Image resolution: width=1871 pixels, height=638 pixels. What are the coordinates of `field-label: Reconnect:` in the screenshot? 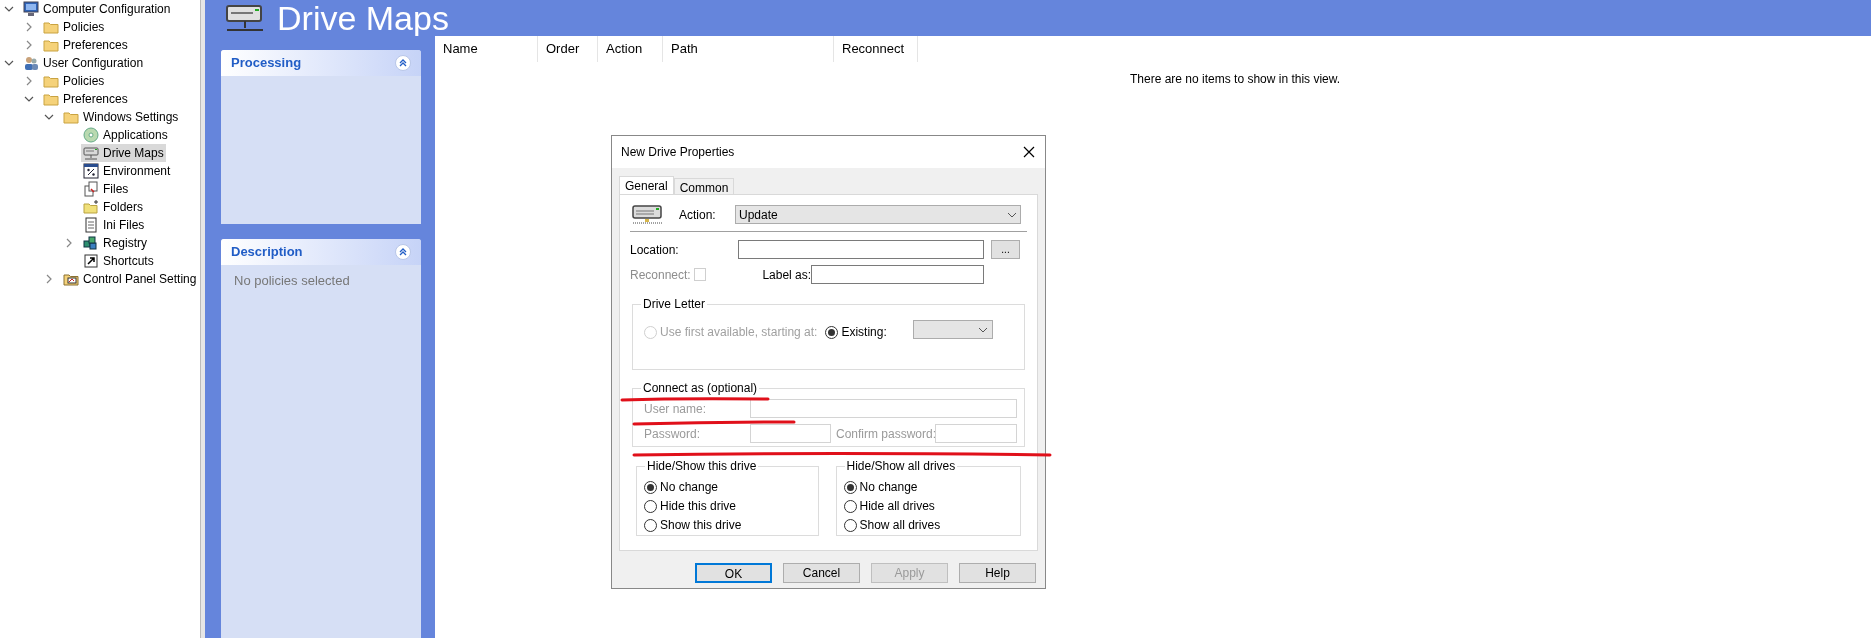 It's located at (661, 275).